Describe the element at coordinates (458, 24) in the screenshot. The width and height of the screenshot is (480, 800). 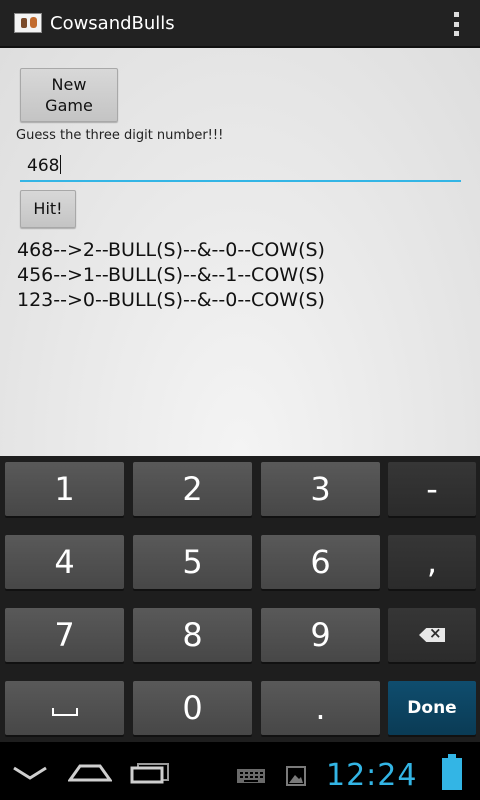
I see `overflow-menu-icon` at that location.